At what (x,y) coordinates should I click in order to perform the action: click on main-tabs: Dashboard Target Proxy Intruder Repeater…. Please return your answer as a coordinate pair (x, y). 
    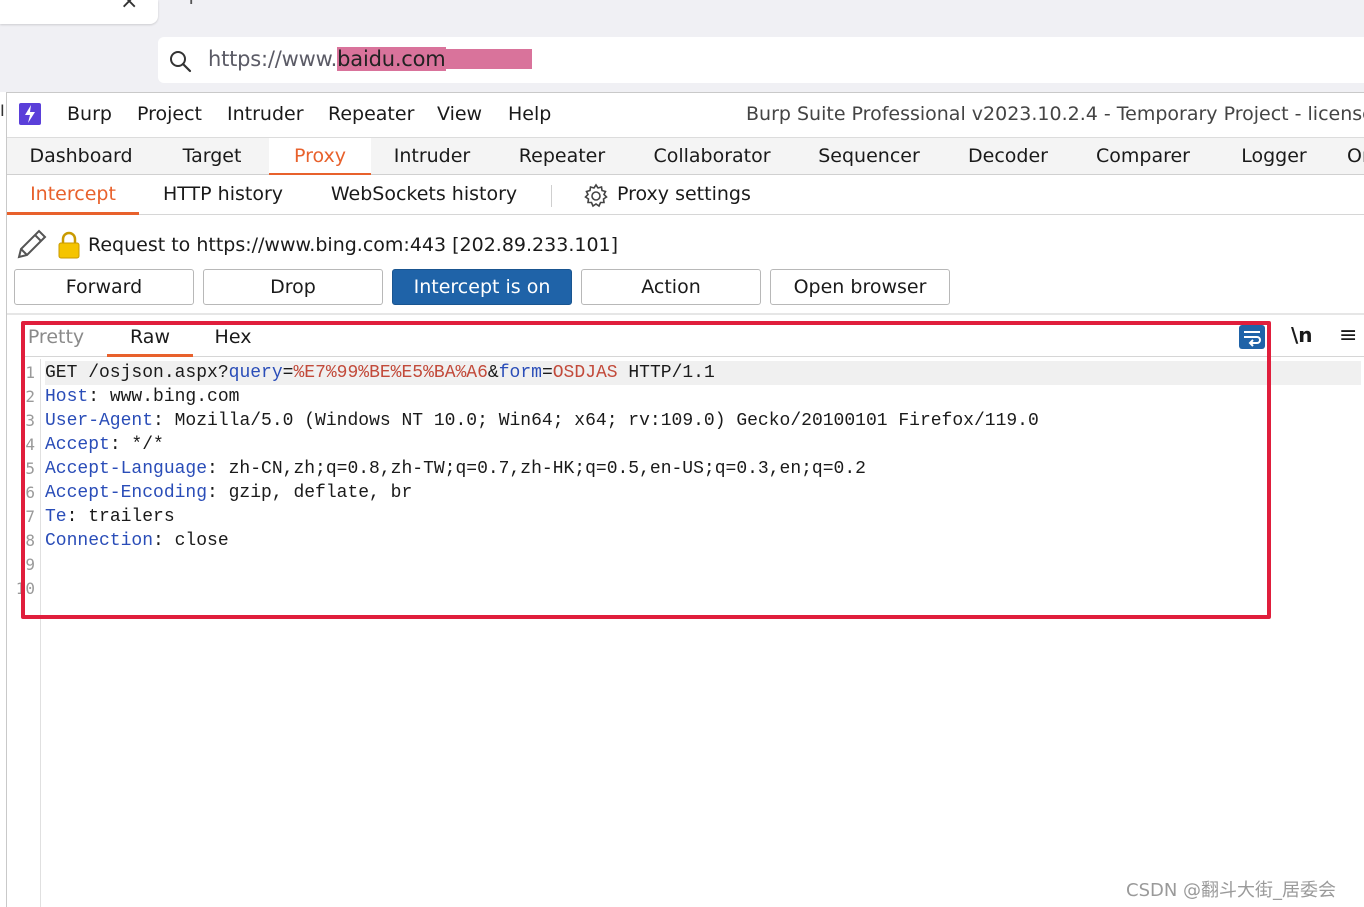
    Looking at the image, I should click on (685, 156).